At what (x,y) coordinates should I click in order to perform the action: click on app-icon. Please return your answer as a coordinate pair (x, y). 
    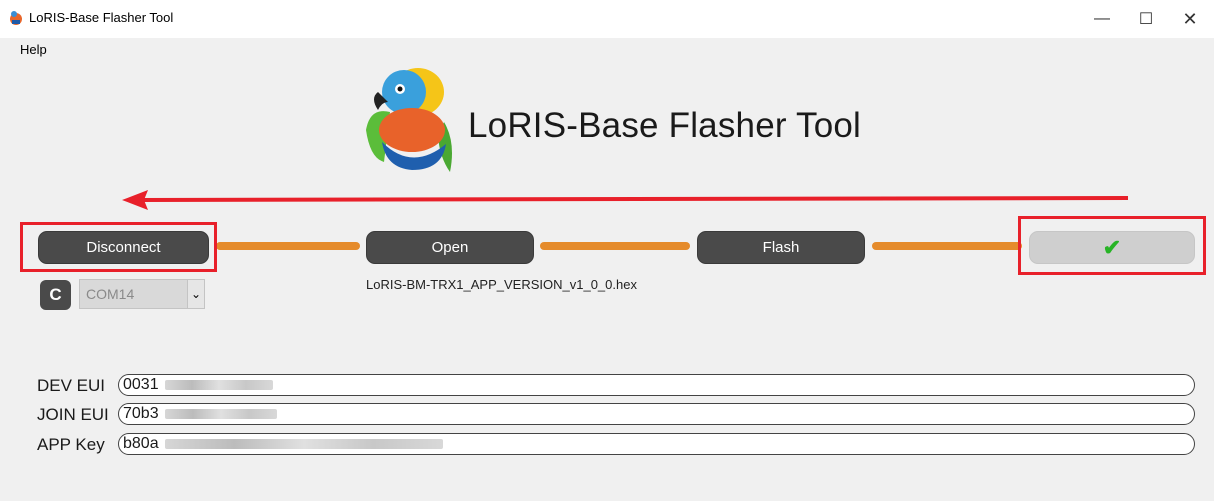
    Looking at the image, I should click on (16, 18).